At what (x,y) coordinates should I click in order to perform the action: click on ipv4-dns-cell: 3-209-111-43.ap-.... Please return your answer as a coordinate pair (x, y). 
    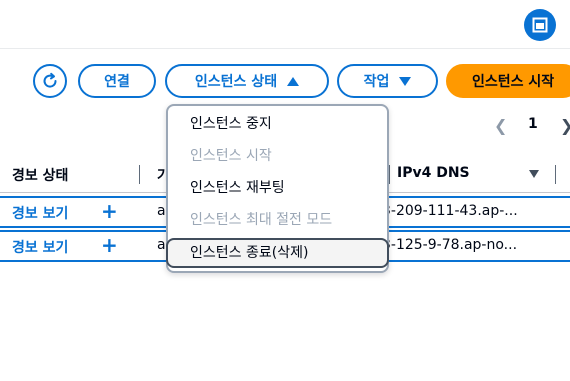
    Looking at the image, I should click on (450, 211).